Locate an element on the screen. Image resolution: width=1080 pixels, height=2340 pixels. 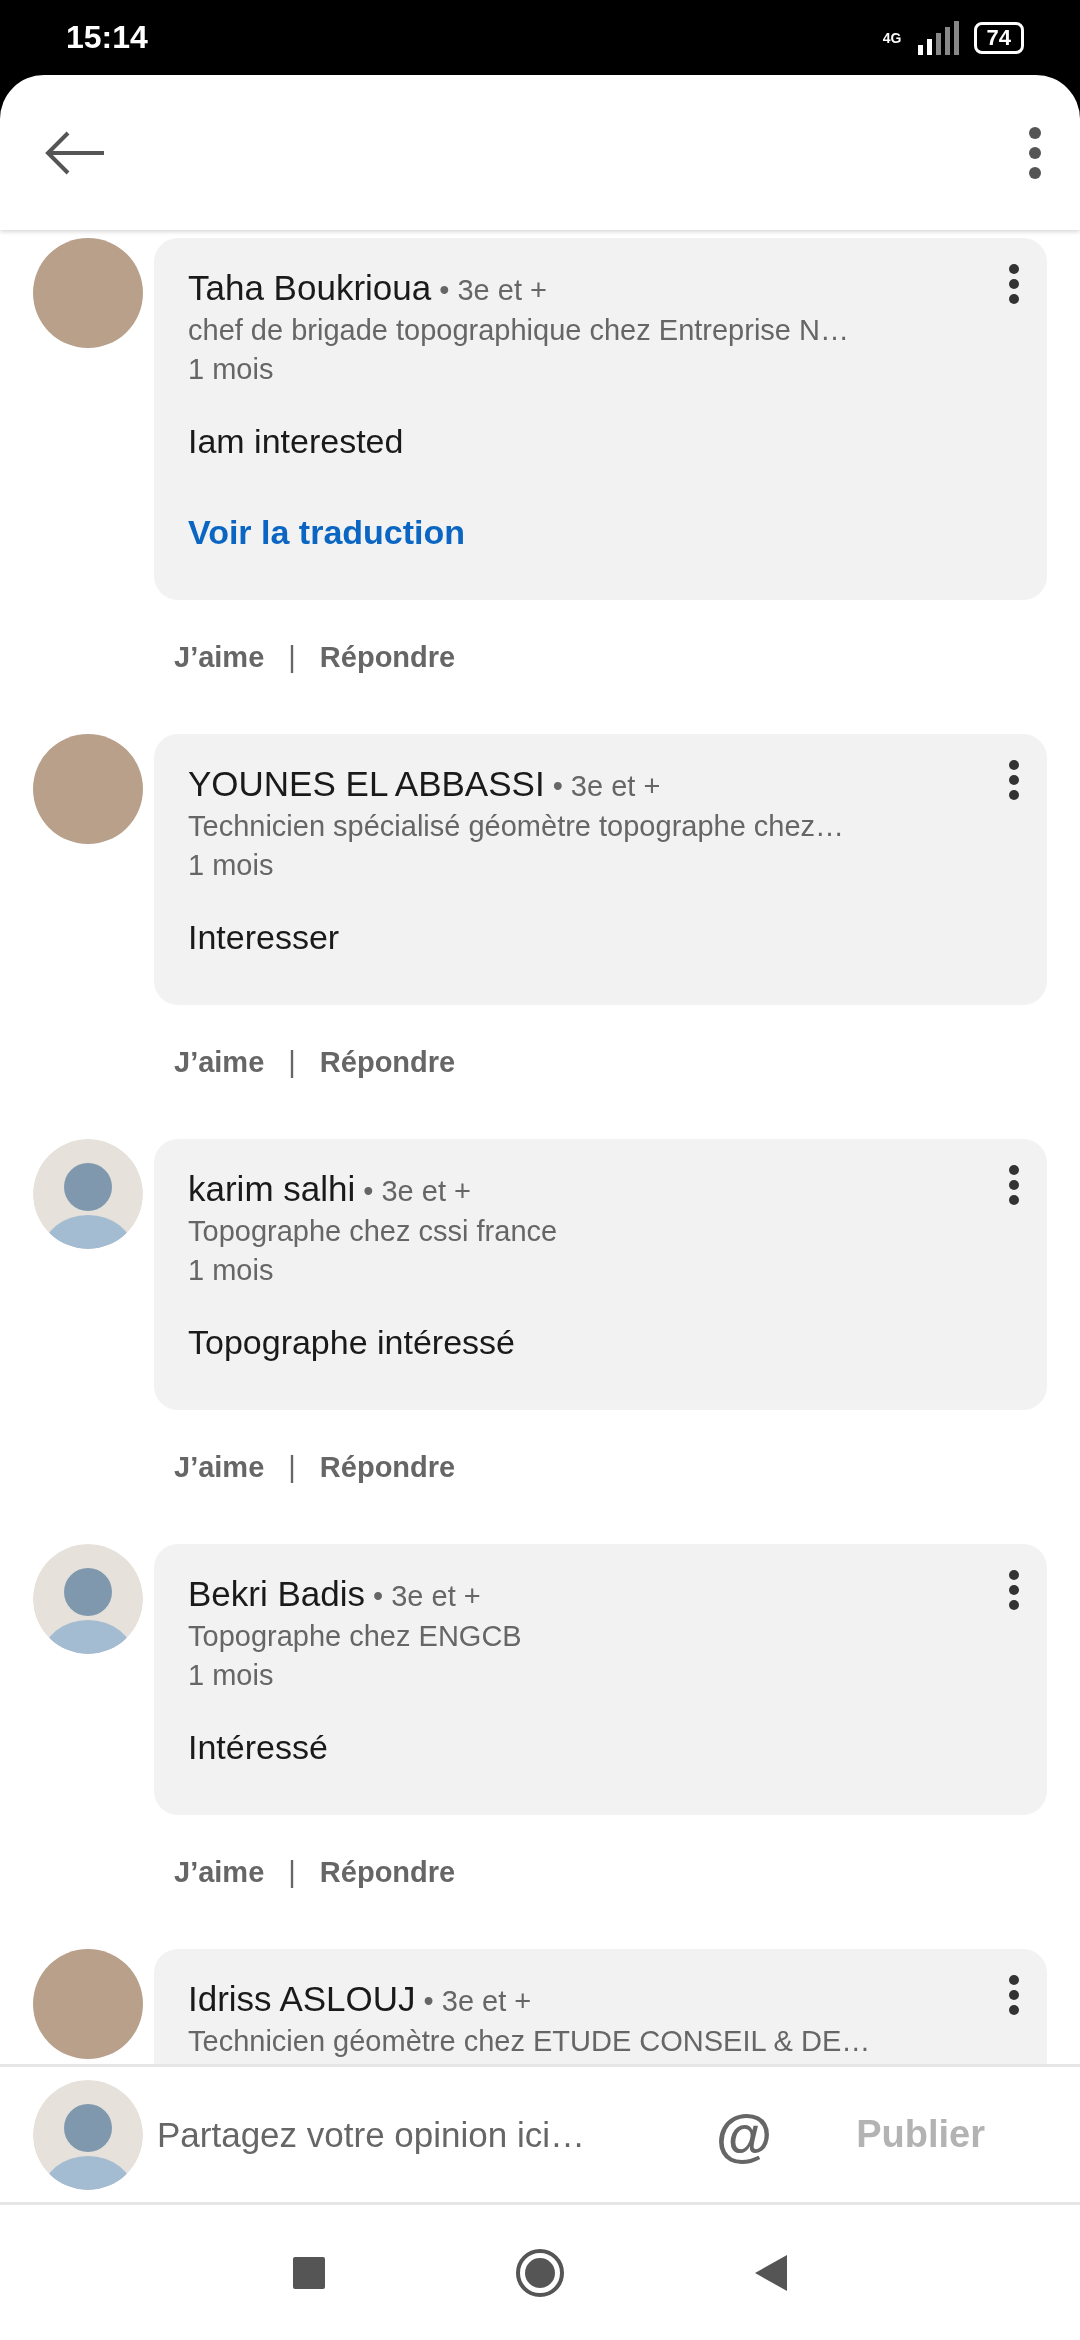
comment-text: Iam interested is located at coordinates (296, 441).